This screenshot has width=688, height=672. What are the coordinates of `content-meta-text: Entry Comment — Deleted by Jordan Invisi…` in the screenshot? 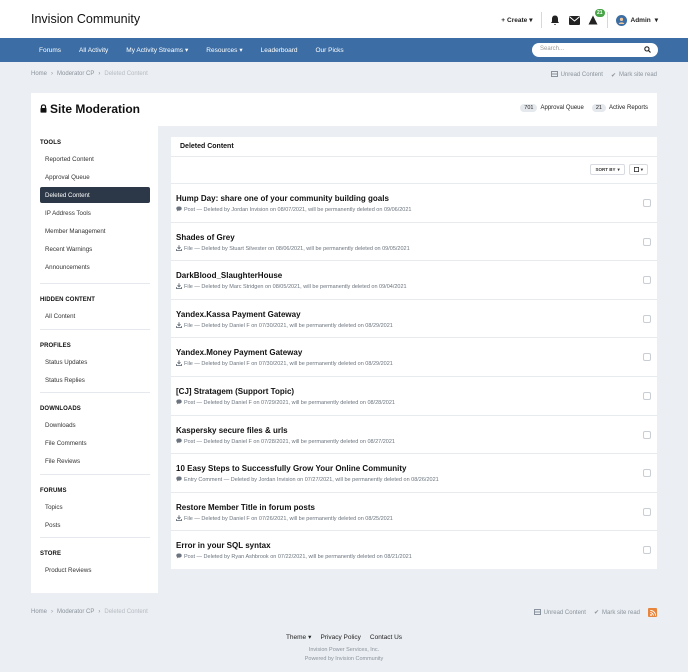 It's located at (311, 480).